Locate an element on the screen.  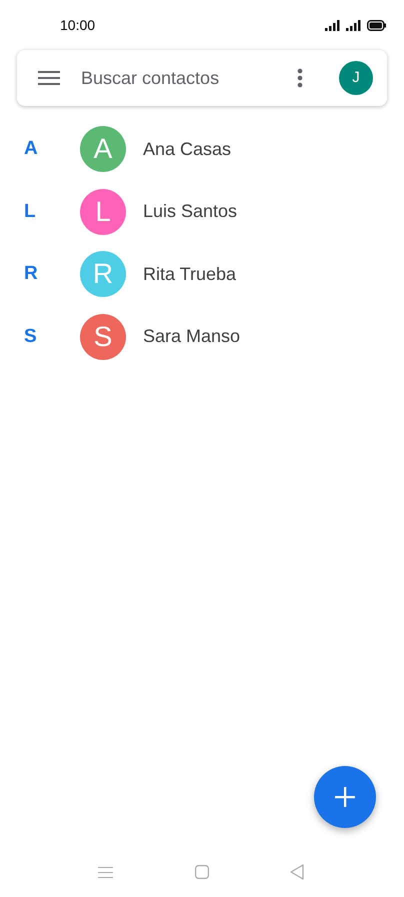
status-time: 10:00 is located at coordinates (78, 25).